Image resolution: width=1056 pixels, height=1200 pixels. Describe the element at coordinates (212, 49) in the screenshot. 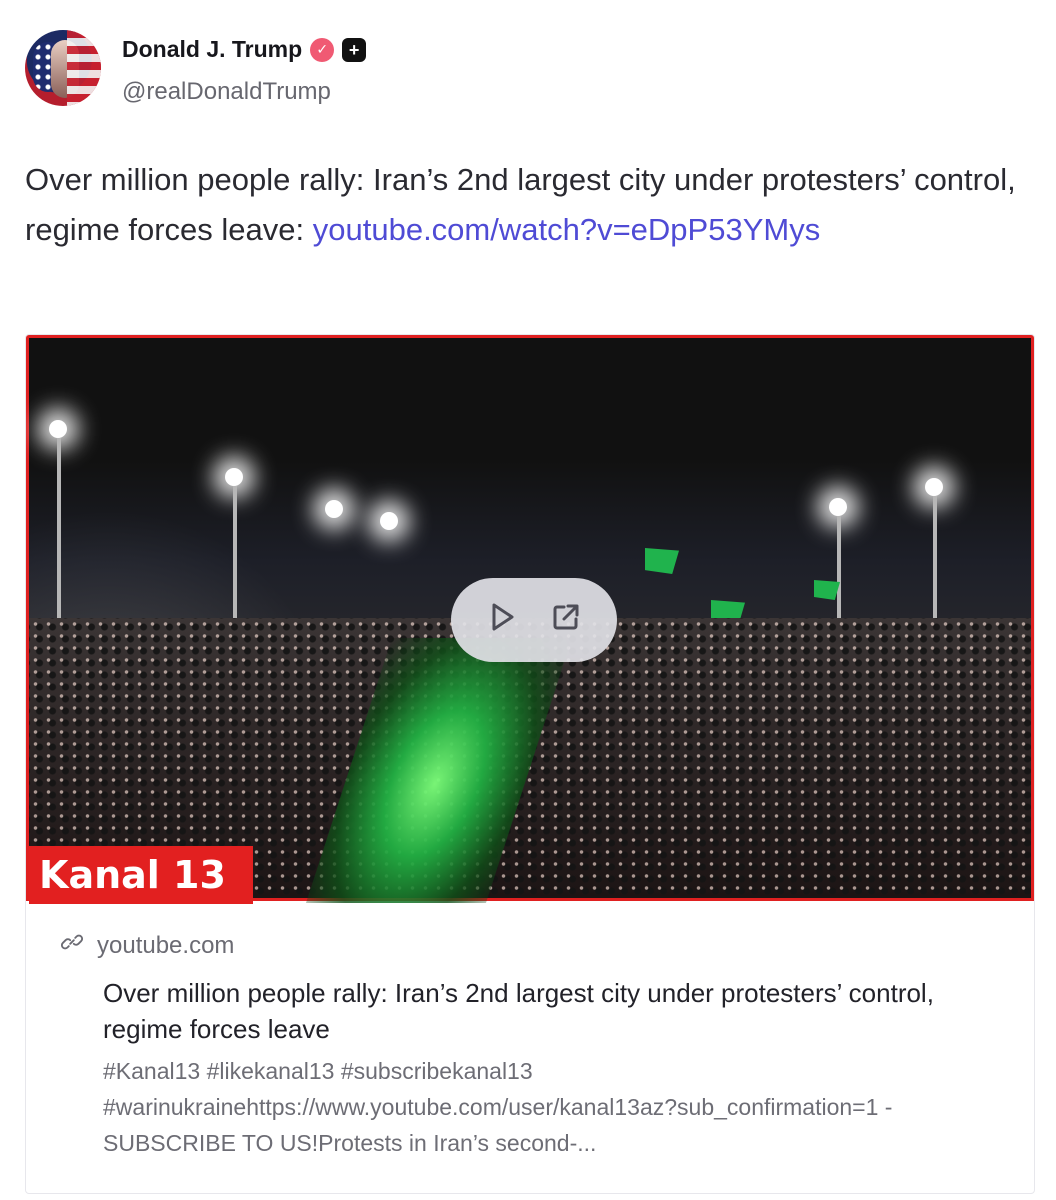

I see `display-name: Donald J. Trump` at that location.